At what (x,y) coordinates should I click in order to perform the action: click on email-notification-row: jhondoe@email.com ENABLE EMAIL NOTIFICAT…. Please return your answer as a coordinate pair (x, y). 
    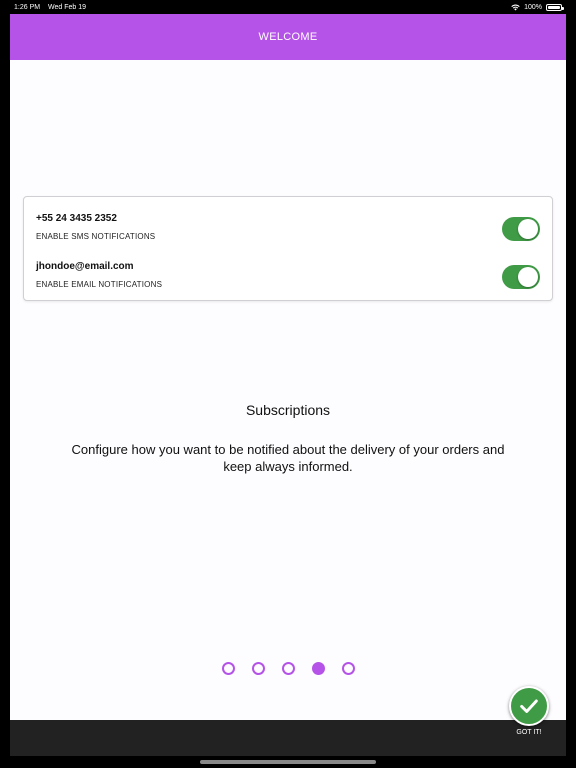
    Looking at the image, I should click on (288, 281).